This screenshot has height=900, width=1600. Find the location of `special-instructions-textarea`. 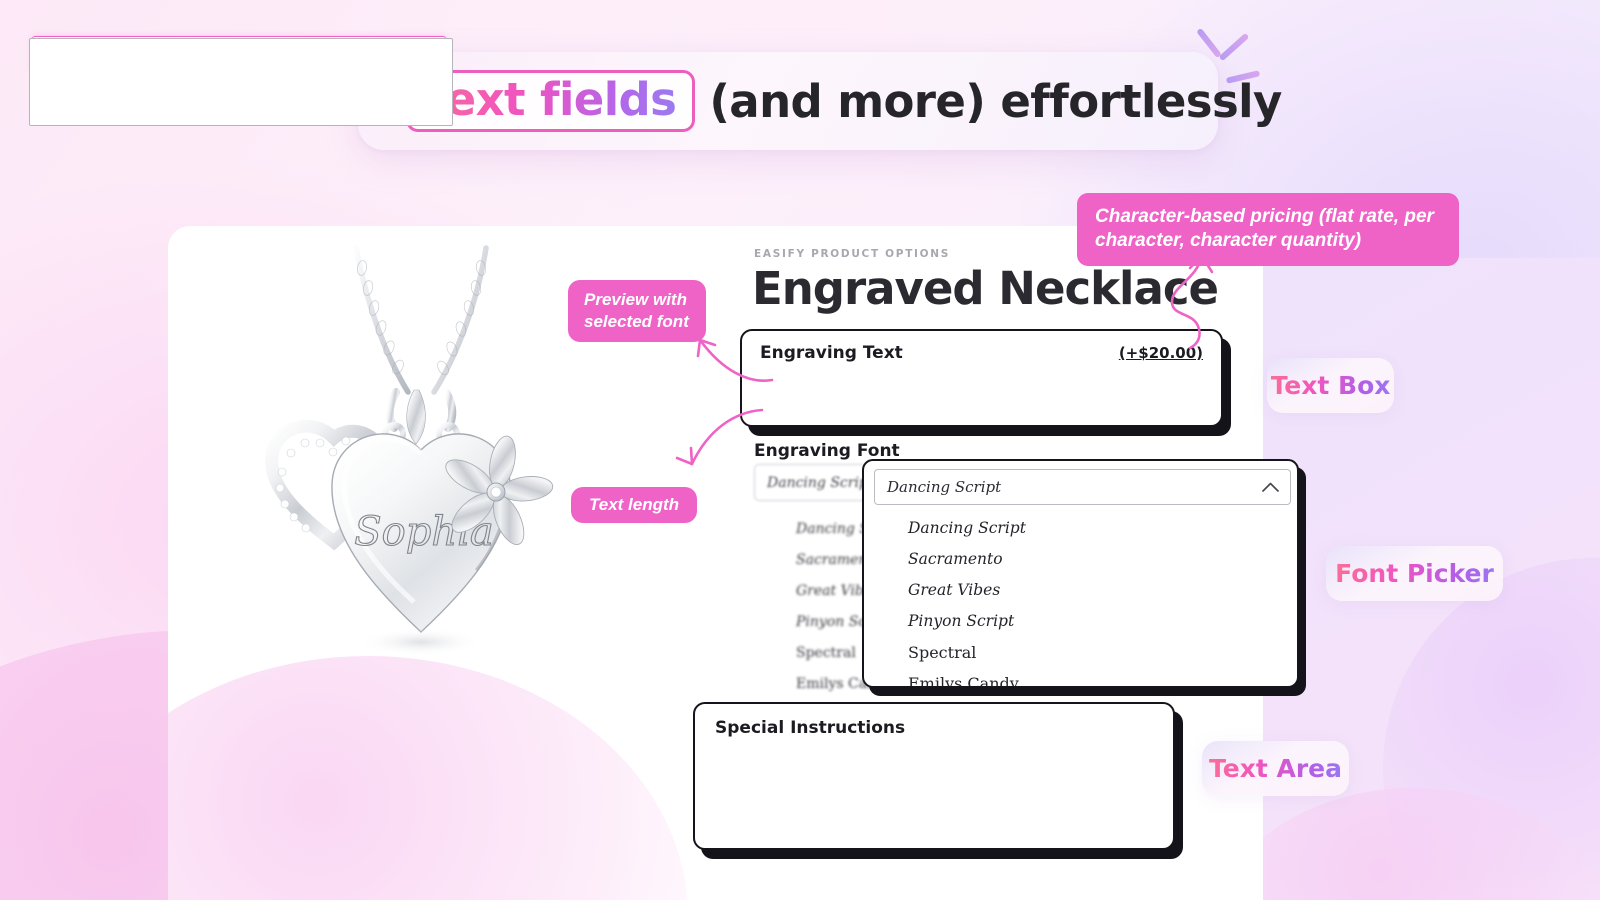

special-instructions-textarea is located at coordinates (241, 82).